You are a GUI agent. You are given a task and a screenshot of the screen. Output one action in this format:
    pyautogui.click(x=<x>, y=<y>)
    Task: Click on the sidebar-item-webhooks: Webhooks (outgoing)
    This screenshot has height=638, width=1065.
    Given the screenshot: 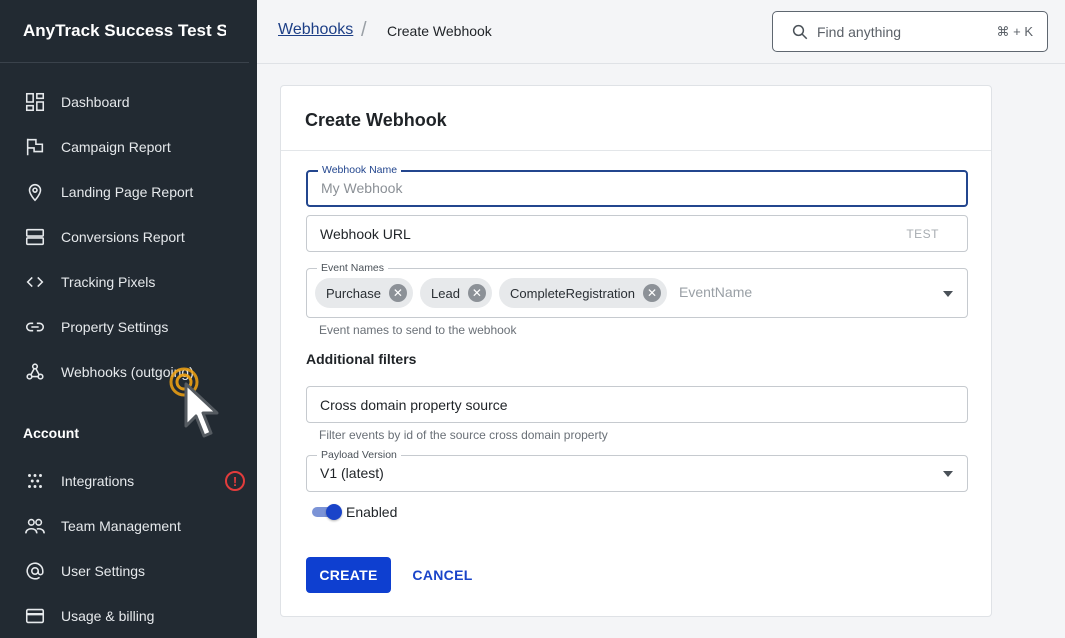 What is the action you would take?
    pyautogui.click(x=128, y=372)
    